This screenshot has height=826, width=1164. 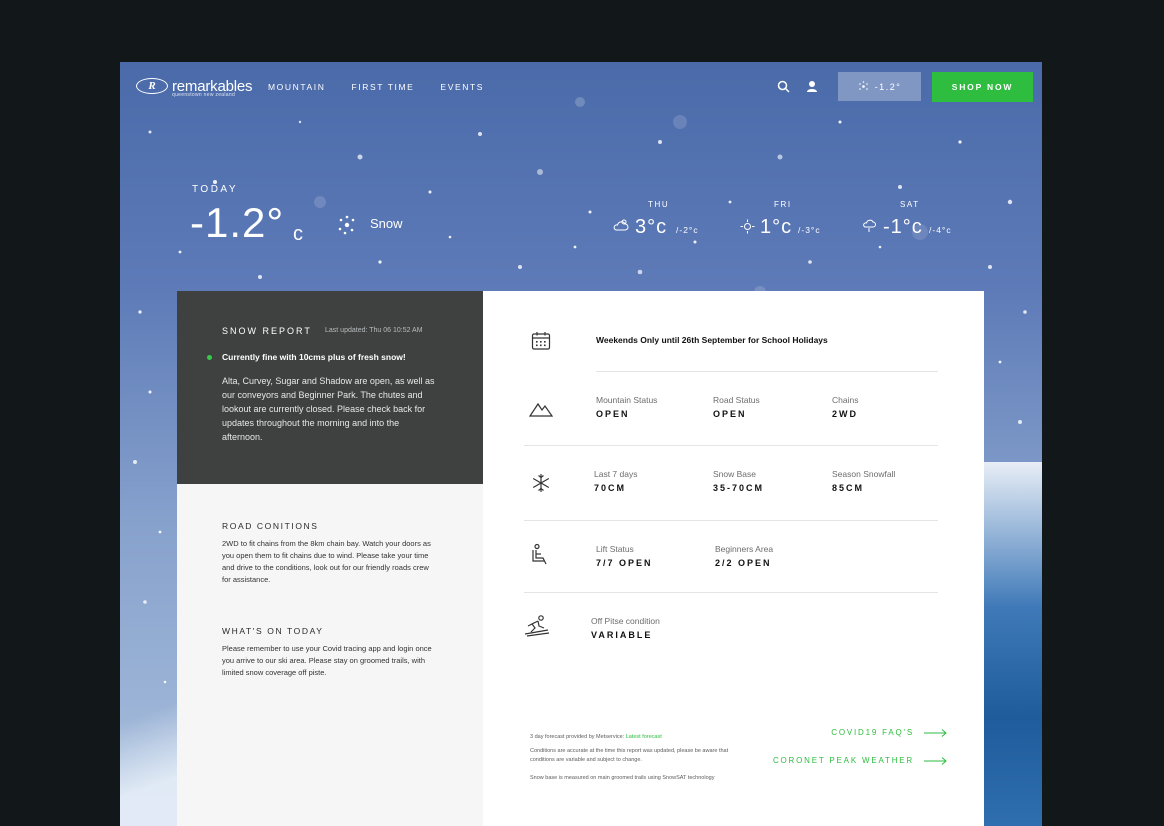 What do you see at coordinates (541, 409) in the screenshot?
I see `mountain-icon` at bounding box center [541, 409].